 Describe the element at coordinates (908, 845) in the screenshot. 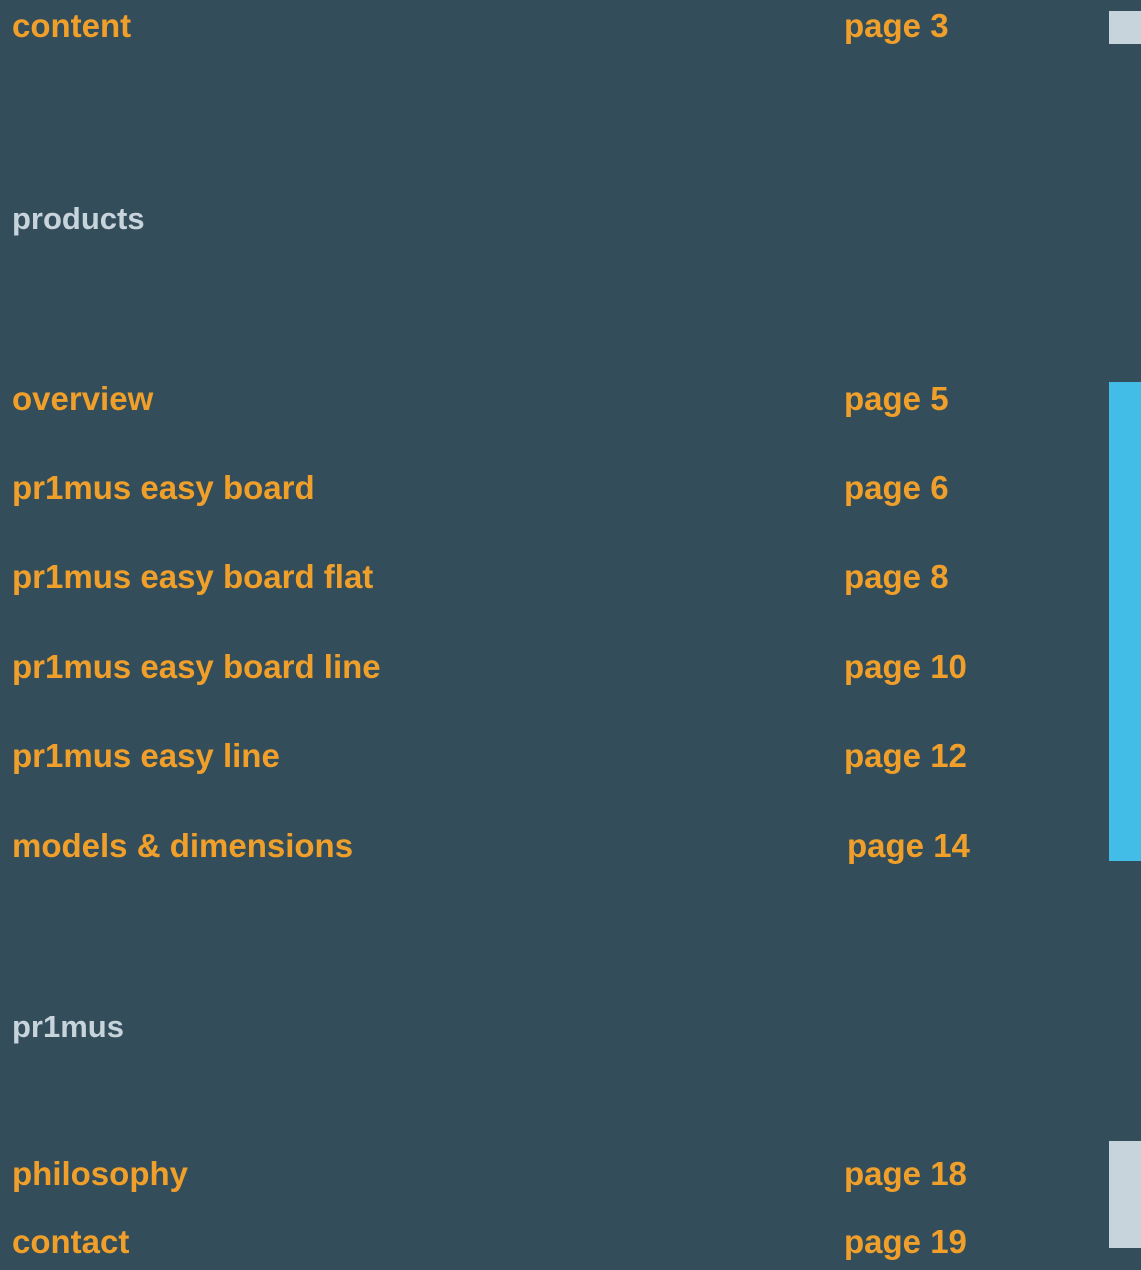

I see `toc-item-page: page 14` at that location.